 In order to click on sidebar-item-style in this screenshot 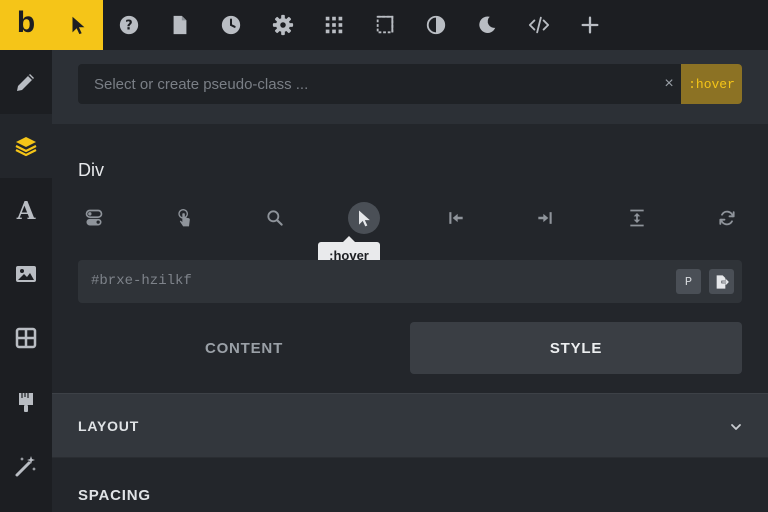, I will do `click(26, 402)`.